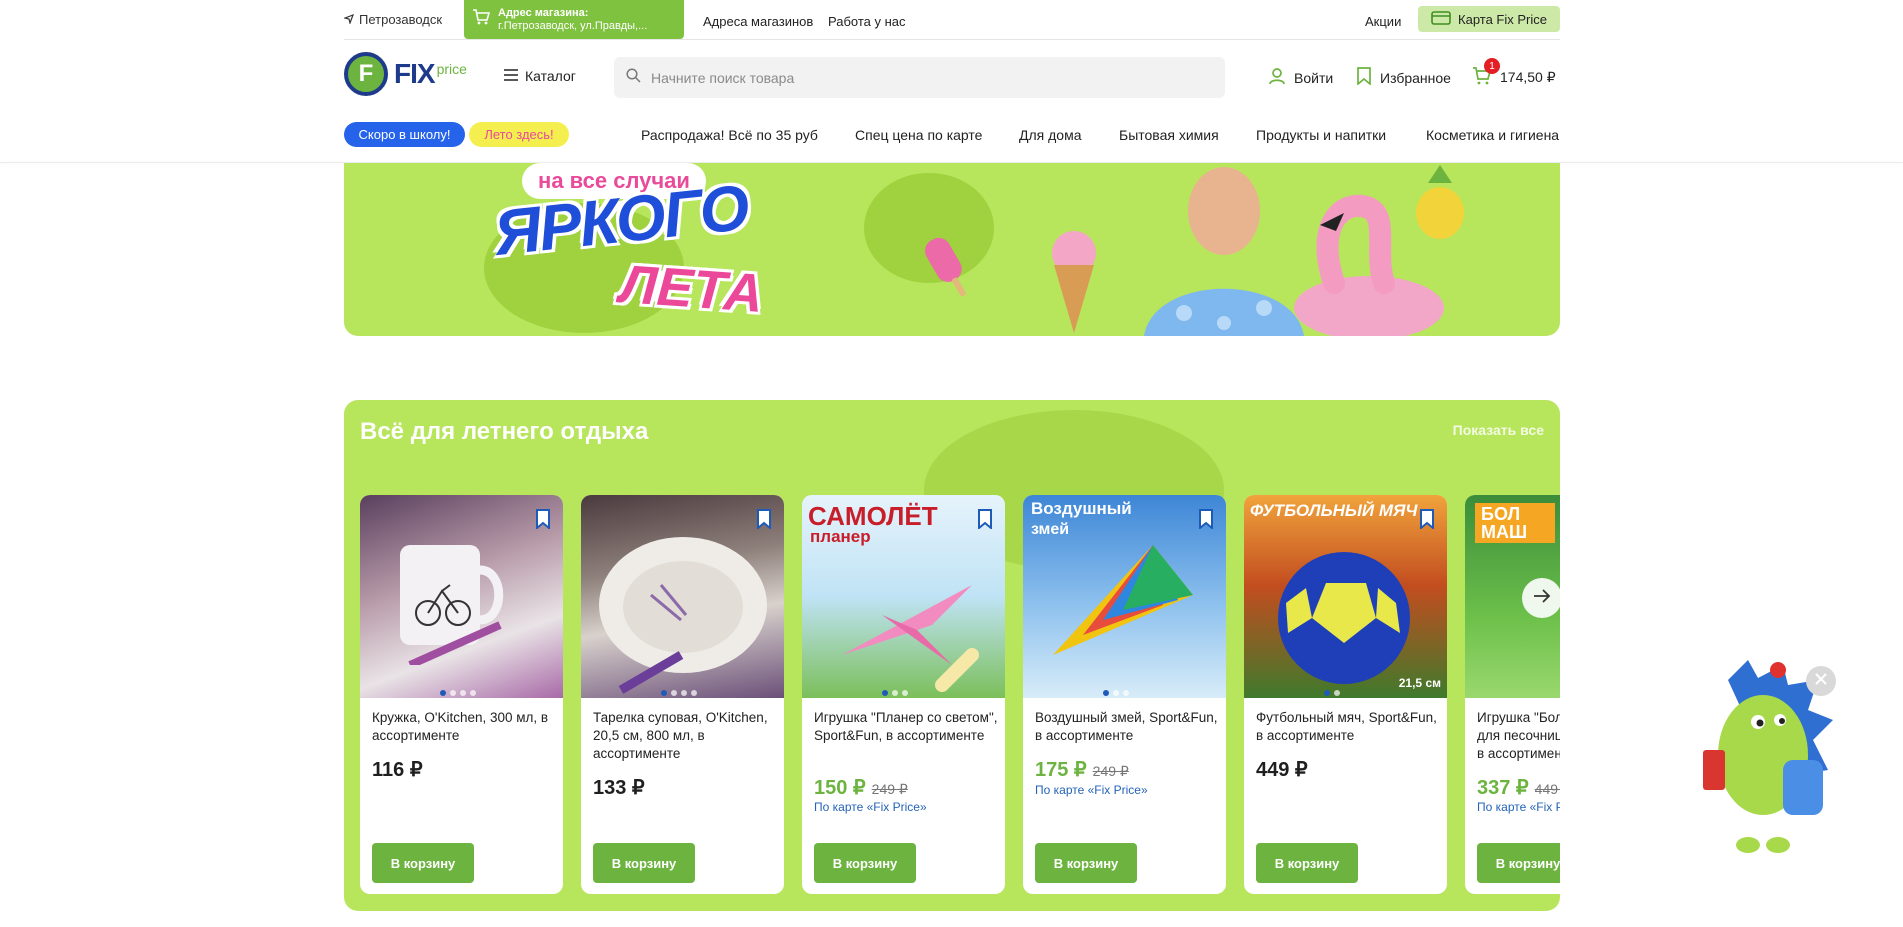 The width and height of the screenshot is (1903, 927). What do you see at coordinates (451, 69) in the screenshot?
I see `logo-subtext: price` at bounding box center [451, 69].